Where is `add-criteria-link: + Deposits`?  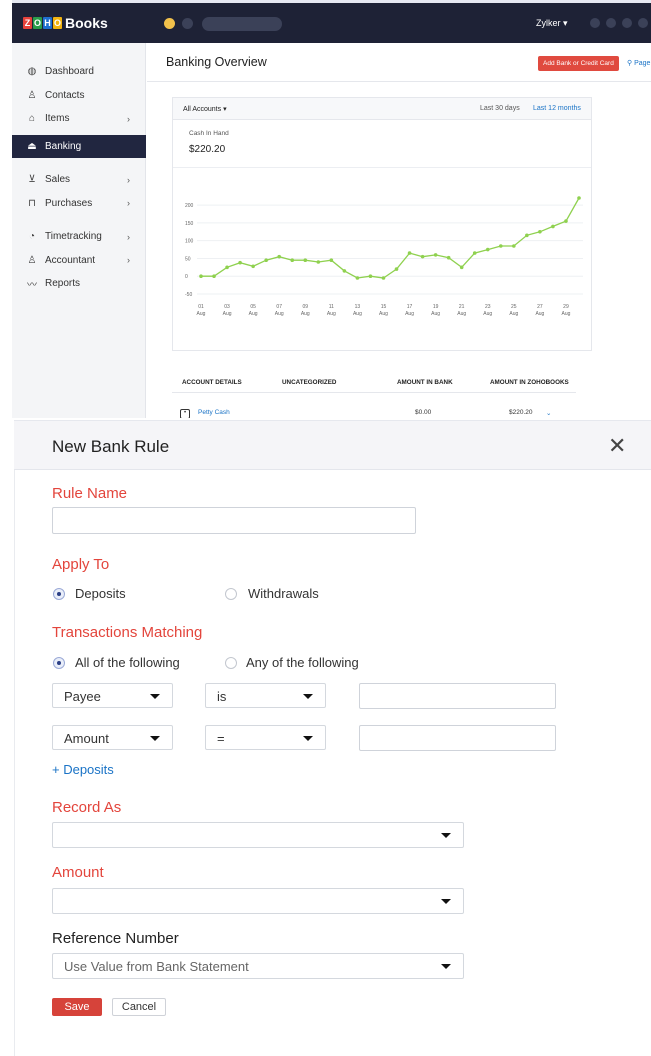
add-criteria-link: + Deposits is located at coordinates (83, 769).